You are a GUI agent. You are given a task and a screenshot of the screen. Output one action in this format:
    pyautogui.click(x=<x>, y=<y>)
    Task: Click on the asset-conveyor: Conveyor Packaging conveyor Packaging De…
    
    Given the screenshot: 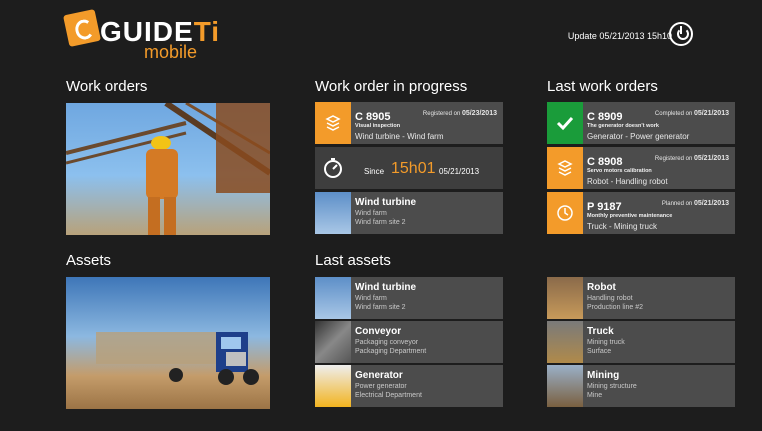 What is the action you would take?
    pyautogui.click(x=409, y=342)
    